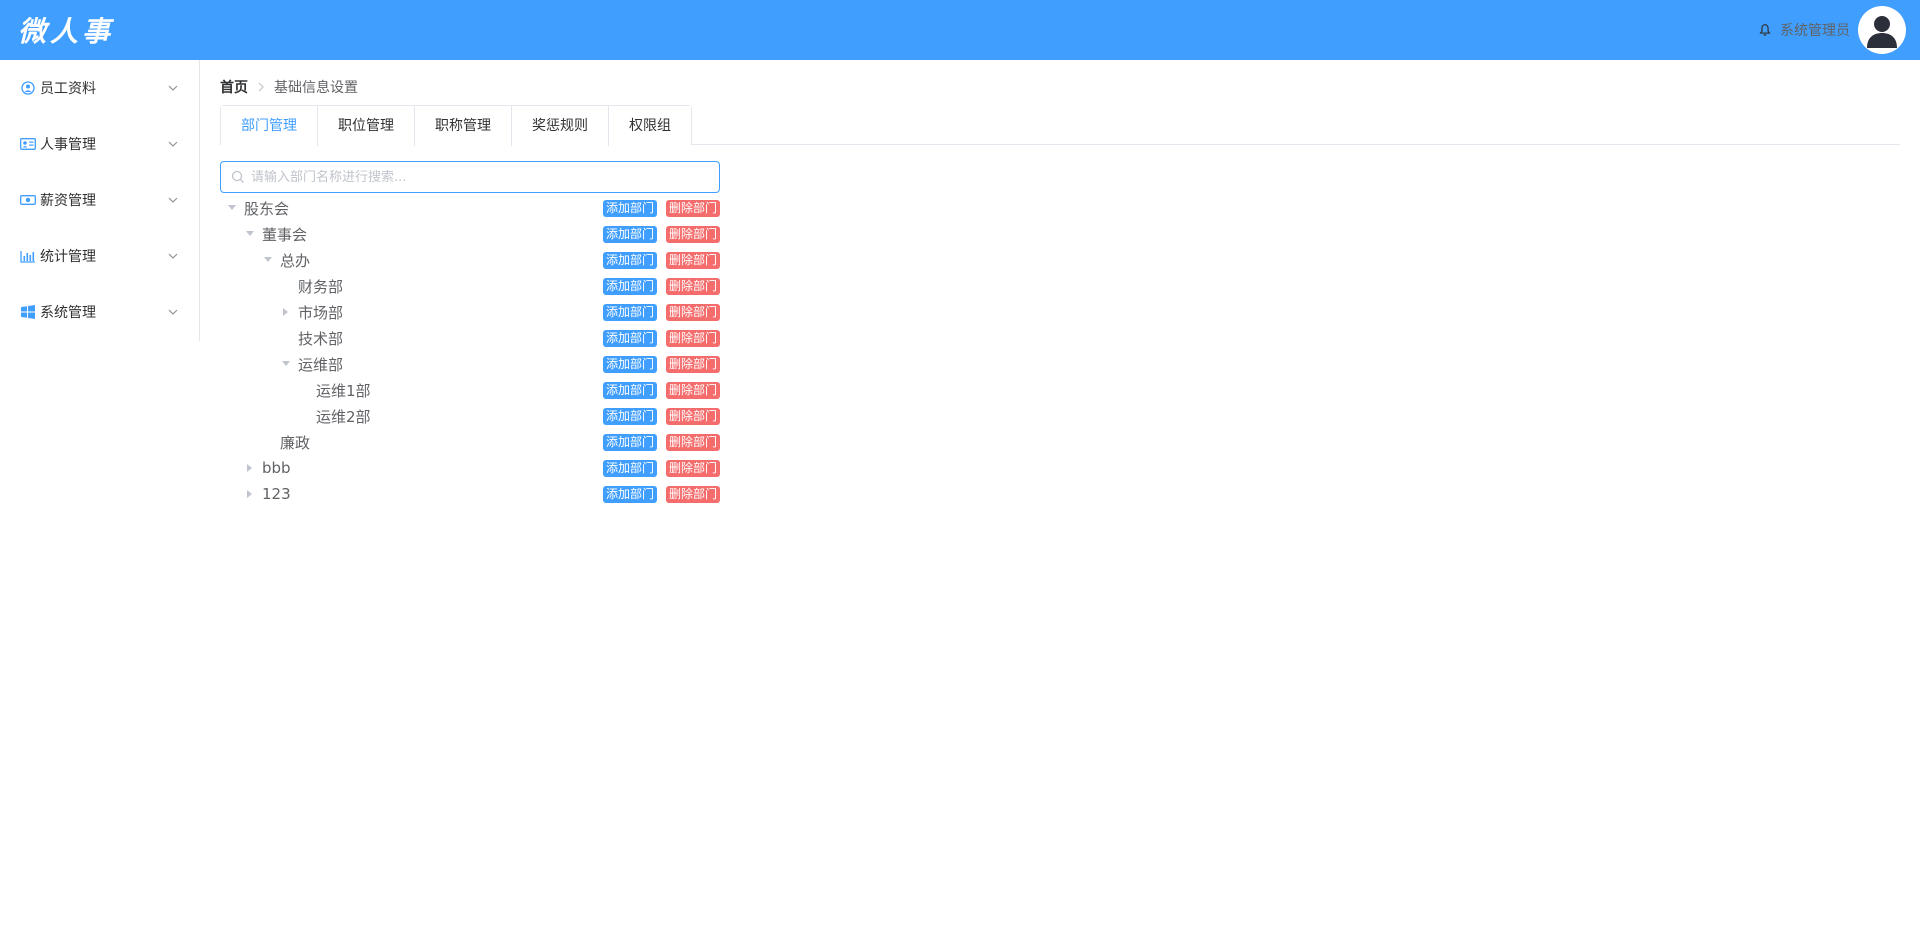 The height and width of the screenshot is (937, 1920). I want to click on tree-node-label: 123, so click(276, 494).